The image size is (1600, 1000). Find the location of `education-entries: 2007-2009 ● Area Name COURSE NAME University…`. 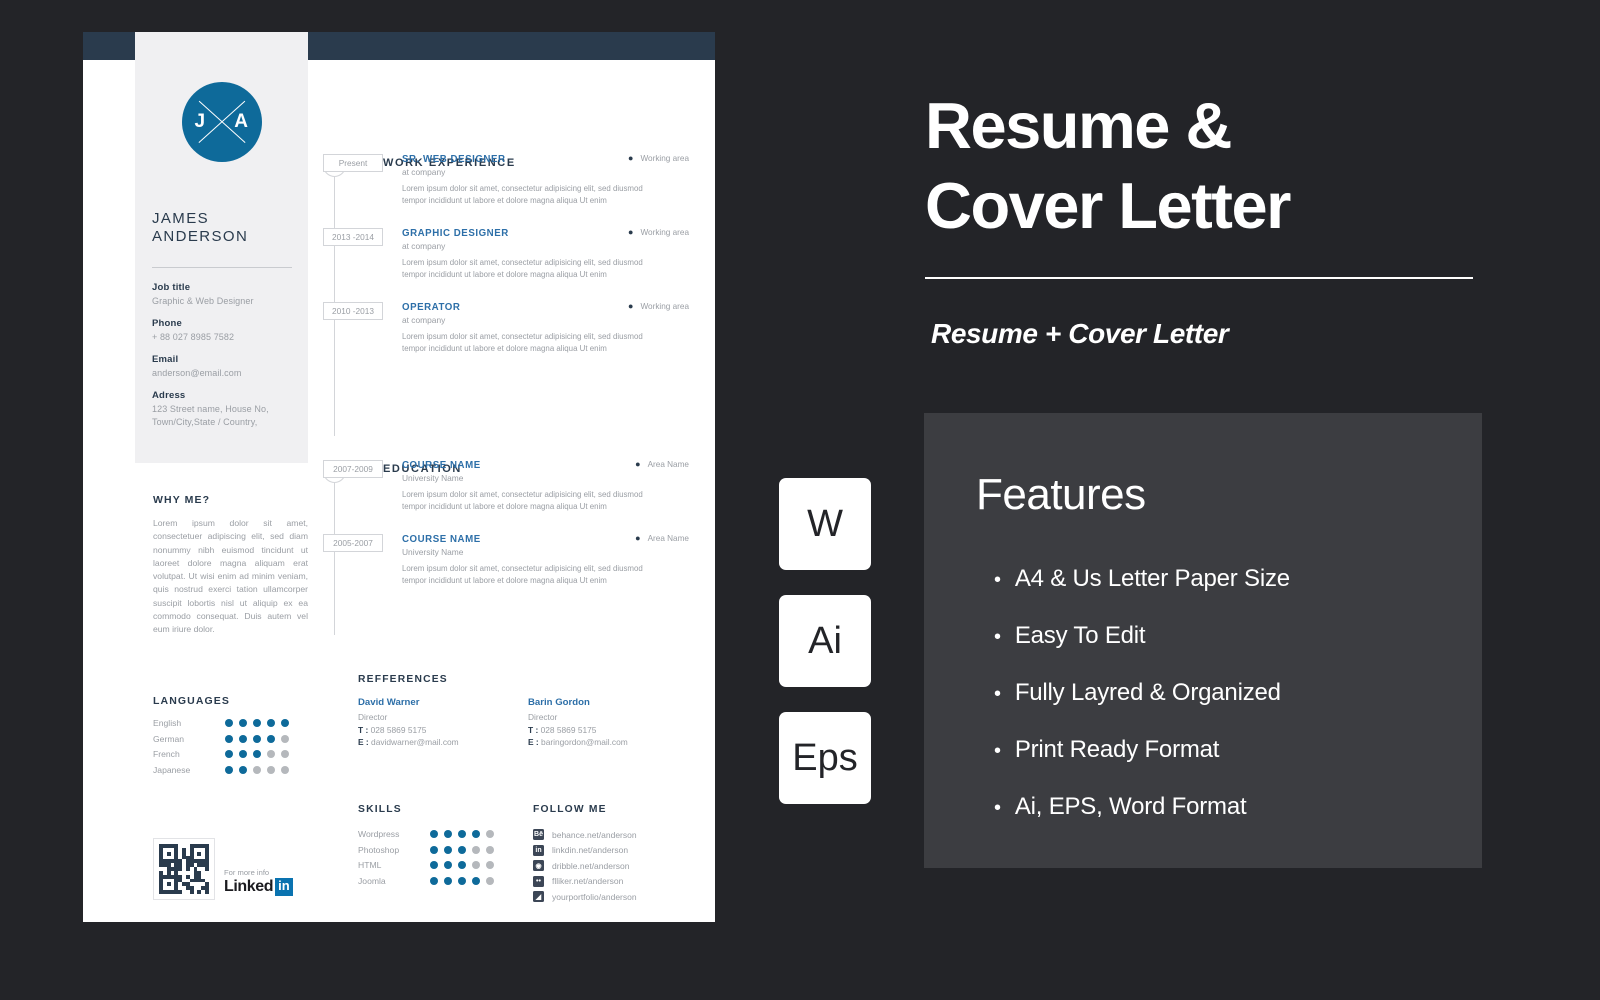

education-entries: 2007-2009 ● Area Name COURSE NAME University… is located at coordinates (506, 523).